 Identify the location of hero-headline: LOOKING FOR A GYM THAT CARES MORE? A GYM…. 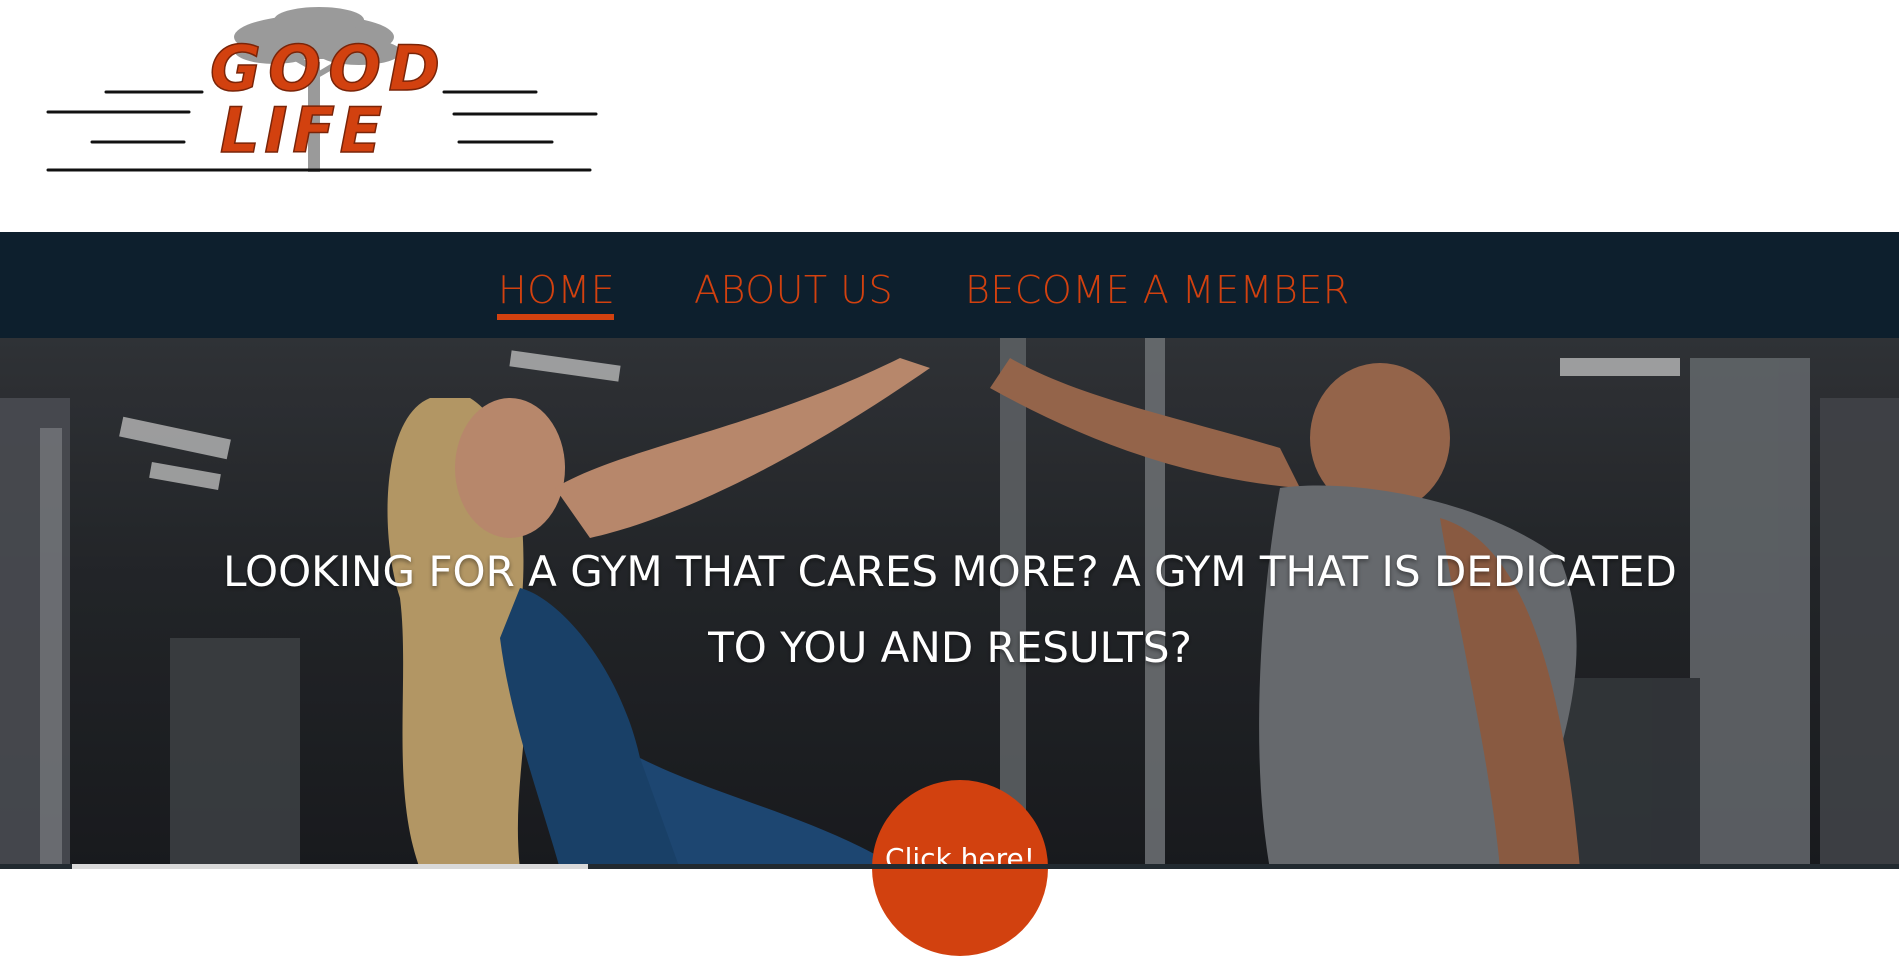
(950, 610).